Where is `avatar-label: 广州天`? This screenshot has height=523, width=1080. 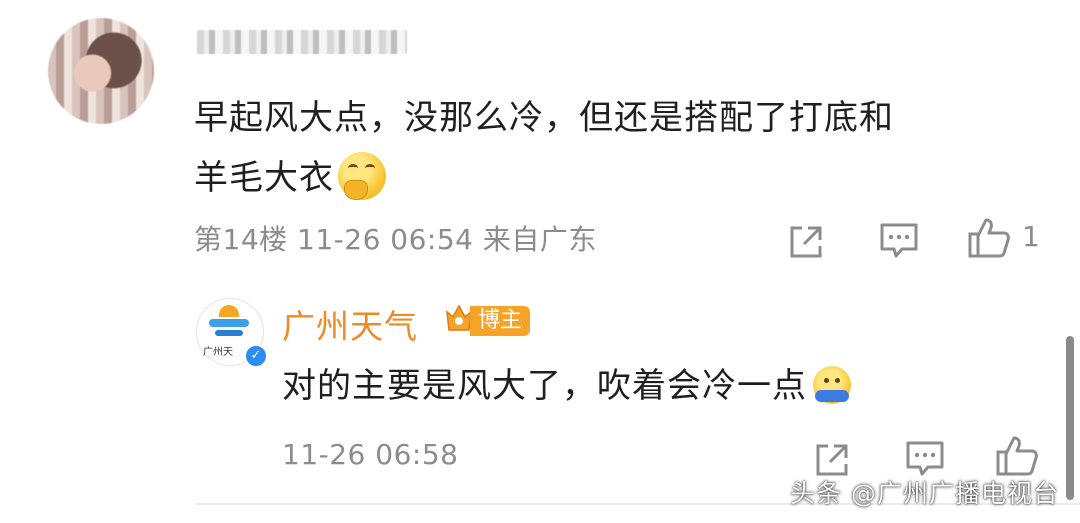 avatar-label: 广州天 is located at coordinates (218, 352).